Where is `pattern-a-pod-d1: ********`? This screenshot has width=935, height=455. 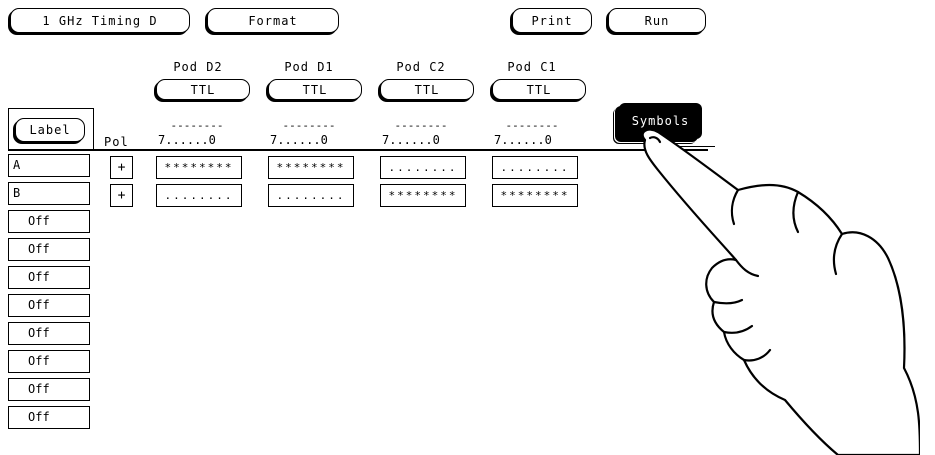 pattern-a-pod-d1: ******** is located at coordinates (311, 167).